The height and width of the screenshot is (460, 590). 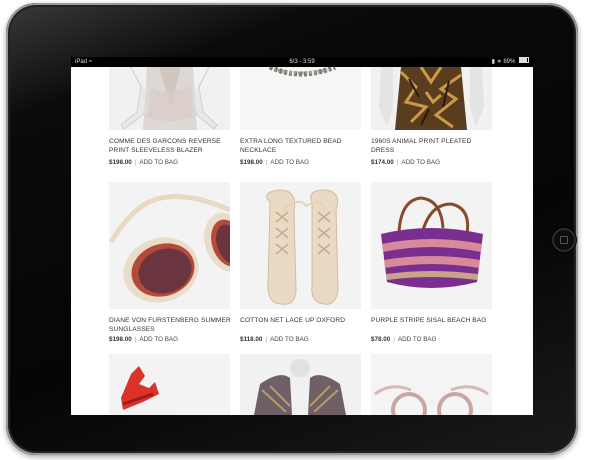 I want to click on product-price: $118.00, so click(x=251, y=339).